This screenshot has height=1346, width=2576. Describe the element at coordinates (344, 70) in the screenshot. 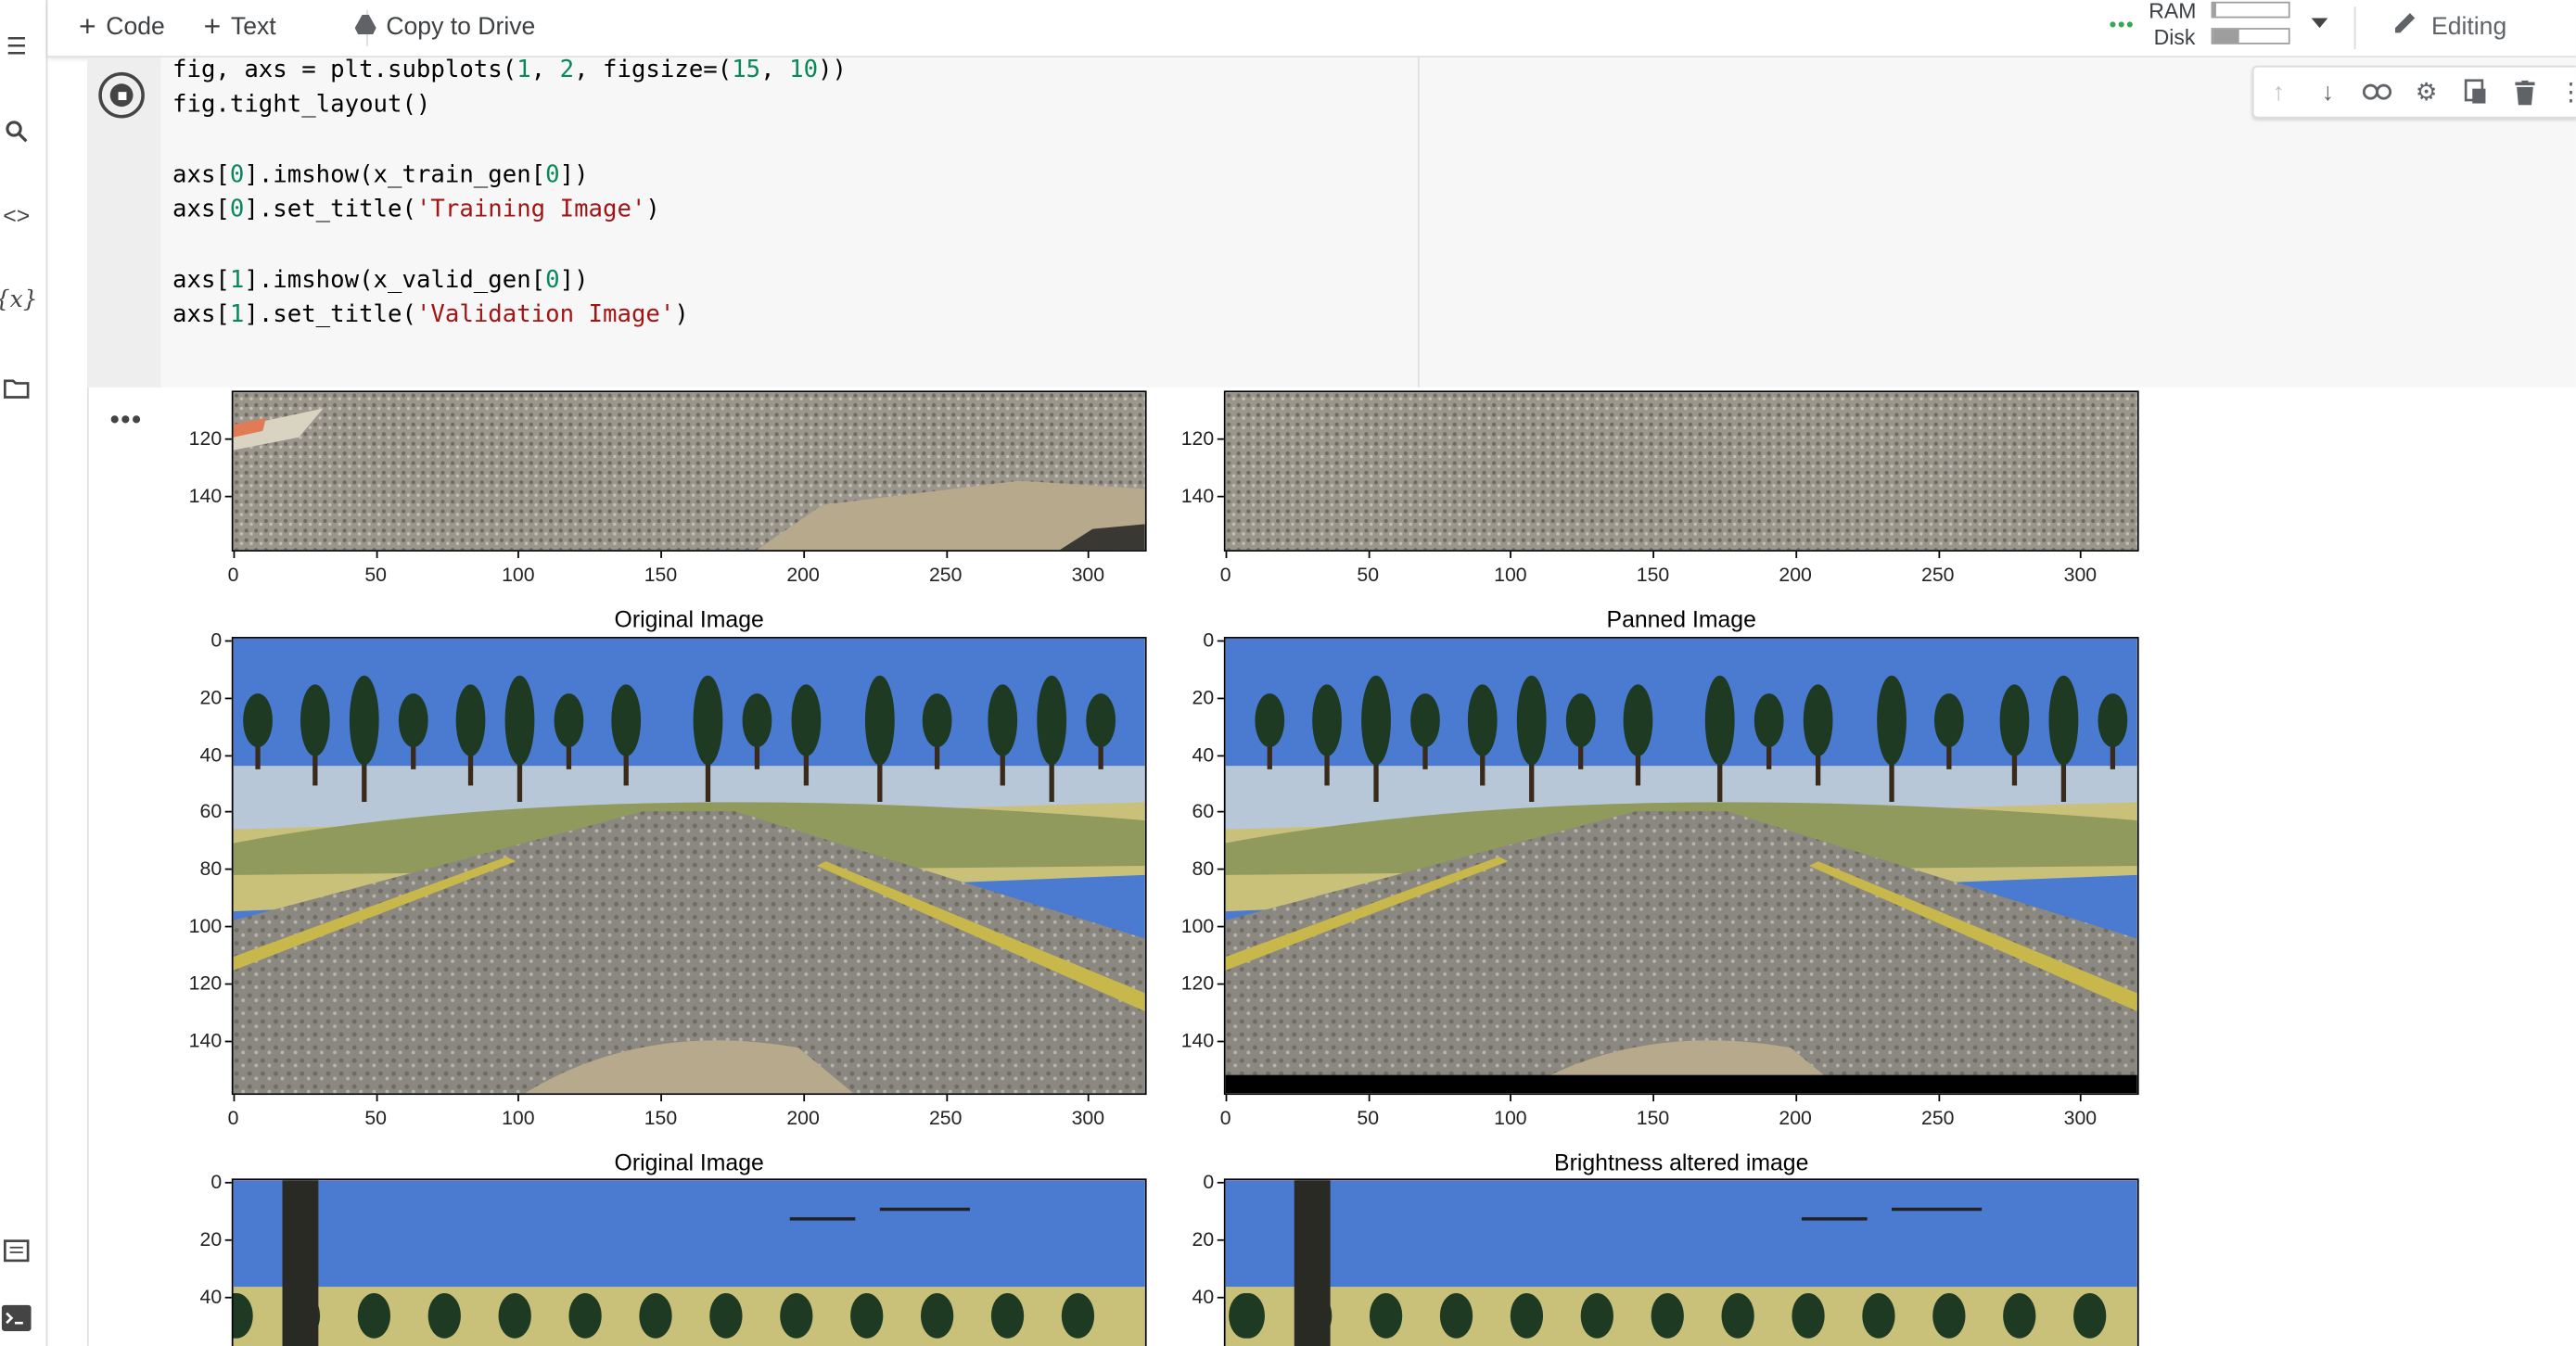

I see `code-token: fig, axs = plt.subplots(` at that location.